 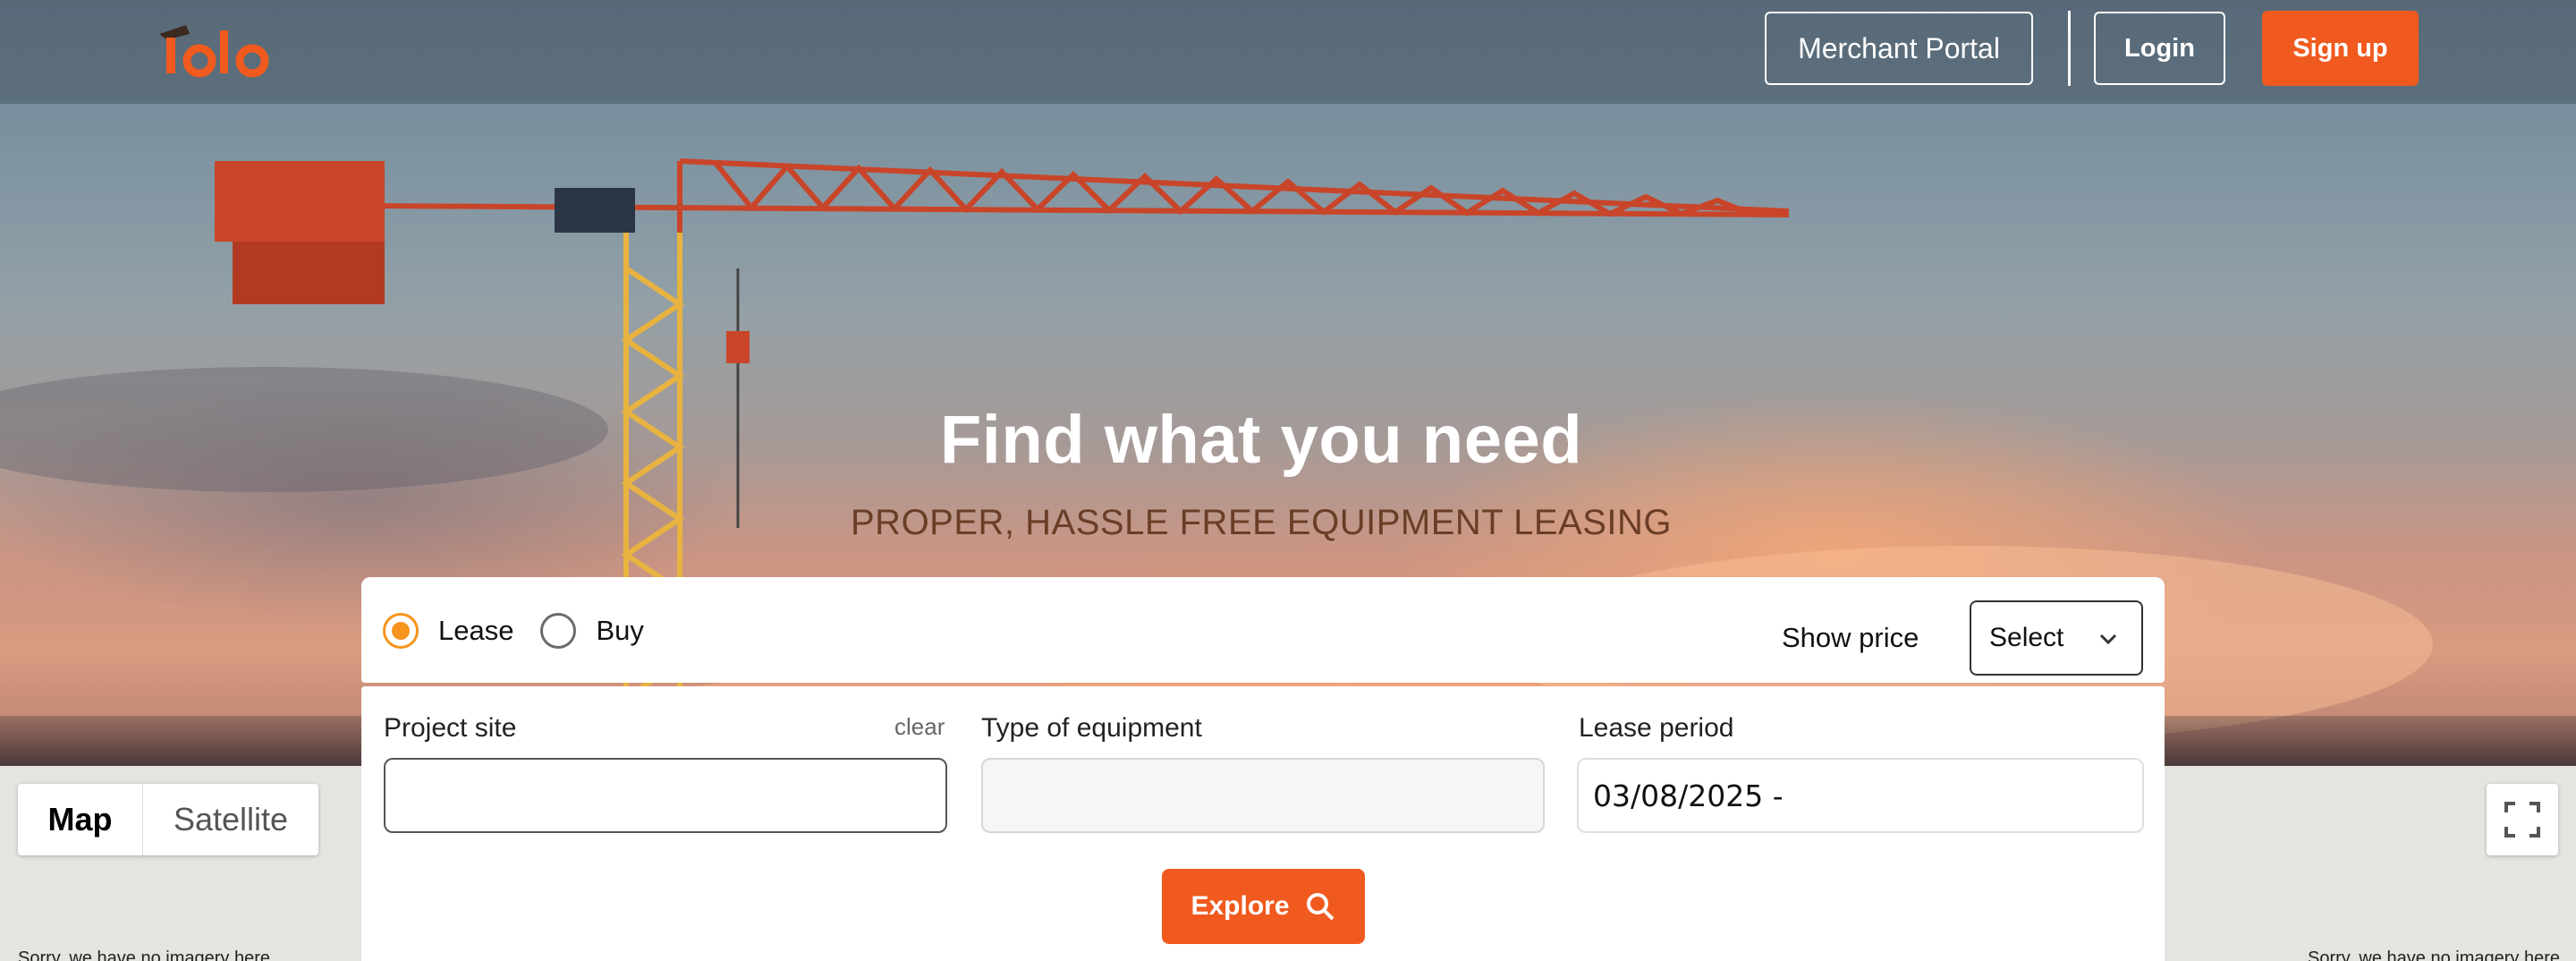 I want to click on lease-period-input: 03/08/2025 -, so click(x=1860, y=795).